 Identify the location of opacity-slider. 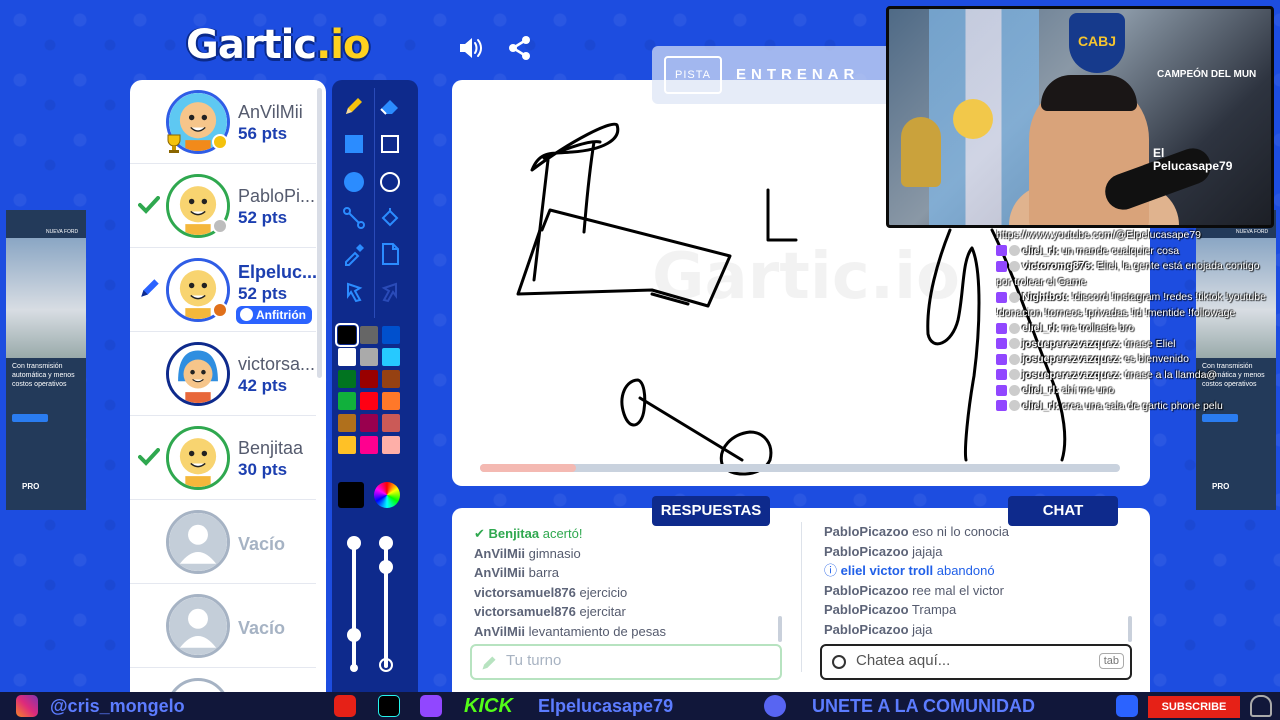
(386, 603).